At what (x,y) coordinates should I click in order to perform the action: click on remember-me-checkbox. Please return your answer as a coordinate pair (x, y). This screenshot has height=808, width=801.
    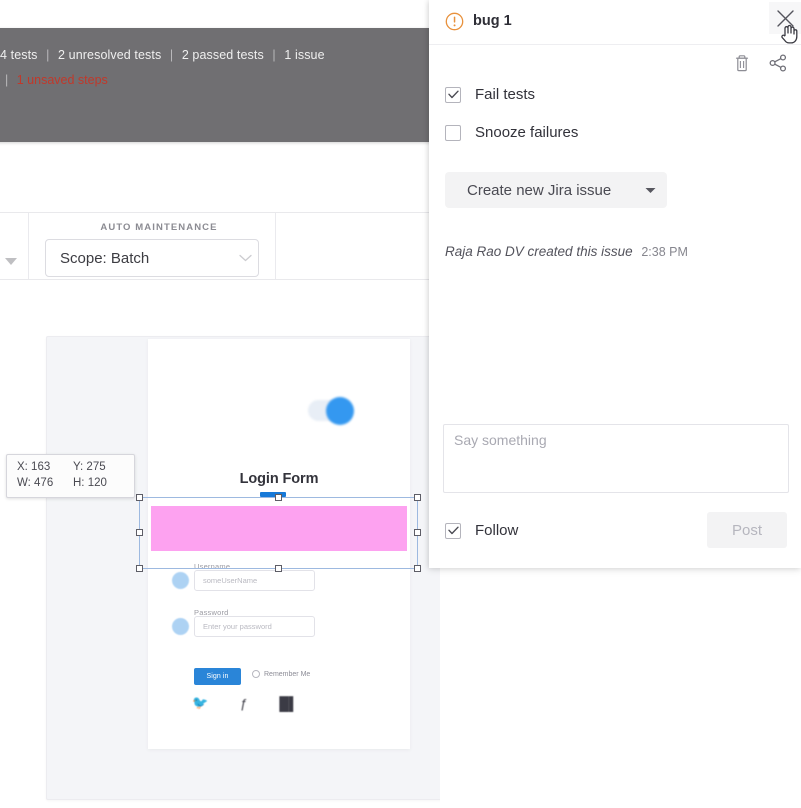
    Looking at the image, I should click on (256, 674).